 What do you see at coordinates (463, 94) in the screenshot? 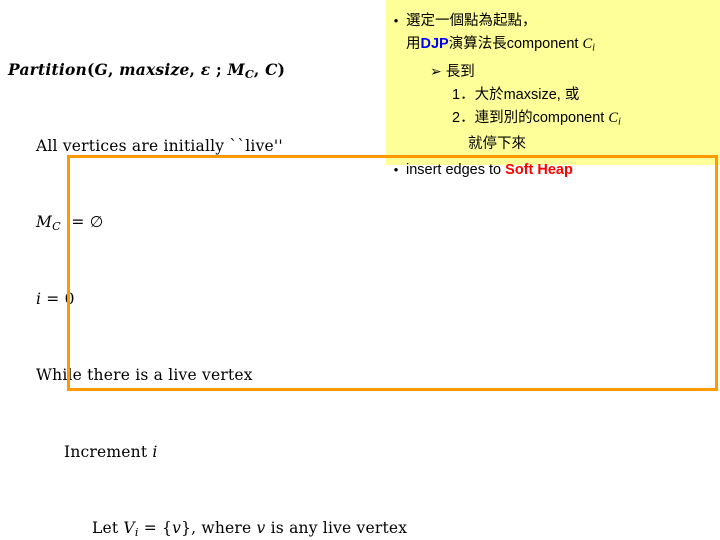
I see `subitem-number: 1．` at bounding box center [463, 94].